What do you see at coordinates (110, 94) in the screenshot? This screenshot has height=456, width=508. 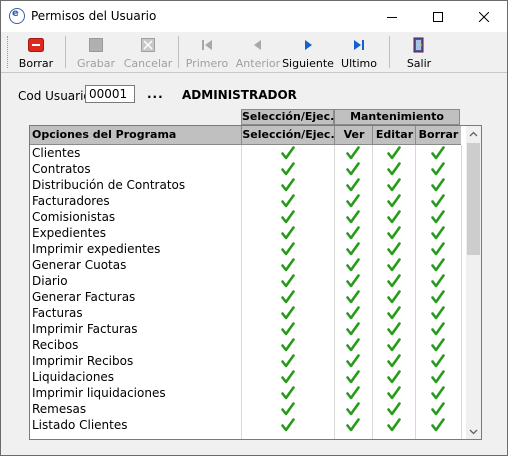 I see `cod-usuario-input: 00001` at bounding box center [110, 94].